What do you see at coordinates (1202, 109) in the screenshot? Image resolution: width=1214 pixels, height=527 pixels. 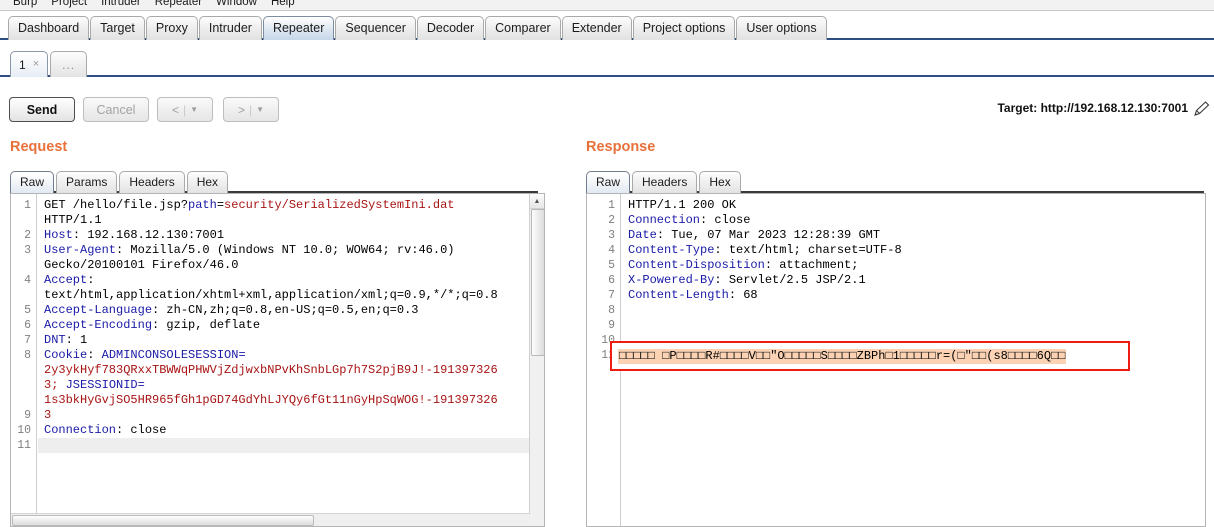 I see `edit-pencil-icon` at bounding box center [1202, 109].